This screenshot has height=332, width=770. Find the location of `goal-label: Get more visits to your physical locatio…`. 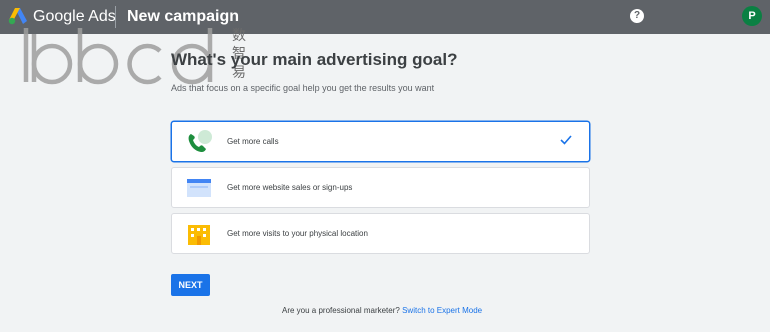

goal-label: Get more visits to your physical locatio… is located at coordinates (297, 233).